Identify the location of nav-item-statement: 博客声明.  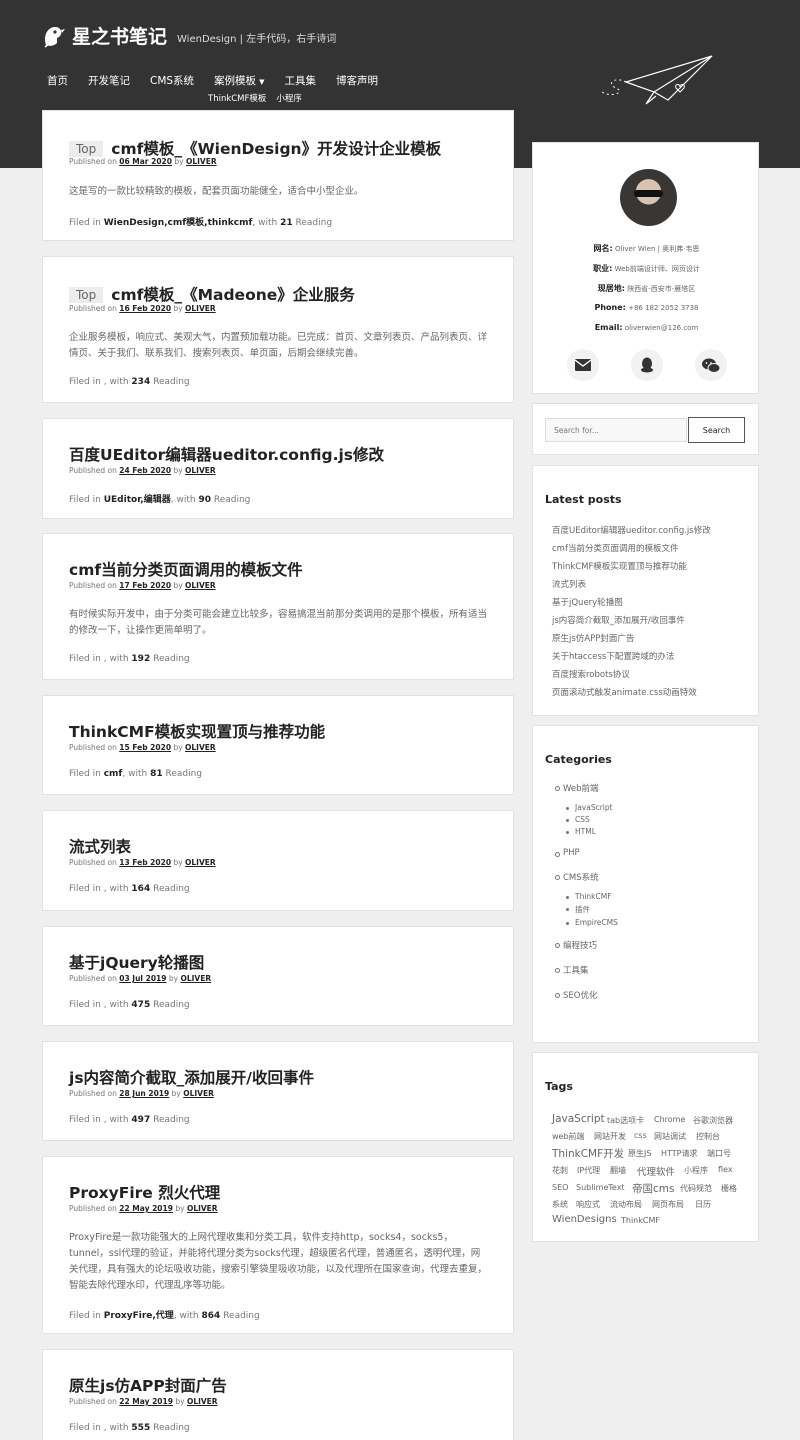
(357, 80).